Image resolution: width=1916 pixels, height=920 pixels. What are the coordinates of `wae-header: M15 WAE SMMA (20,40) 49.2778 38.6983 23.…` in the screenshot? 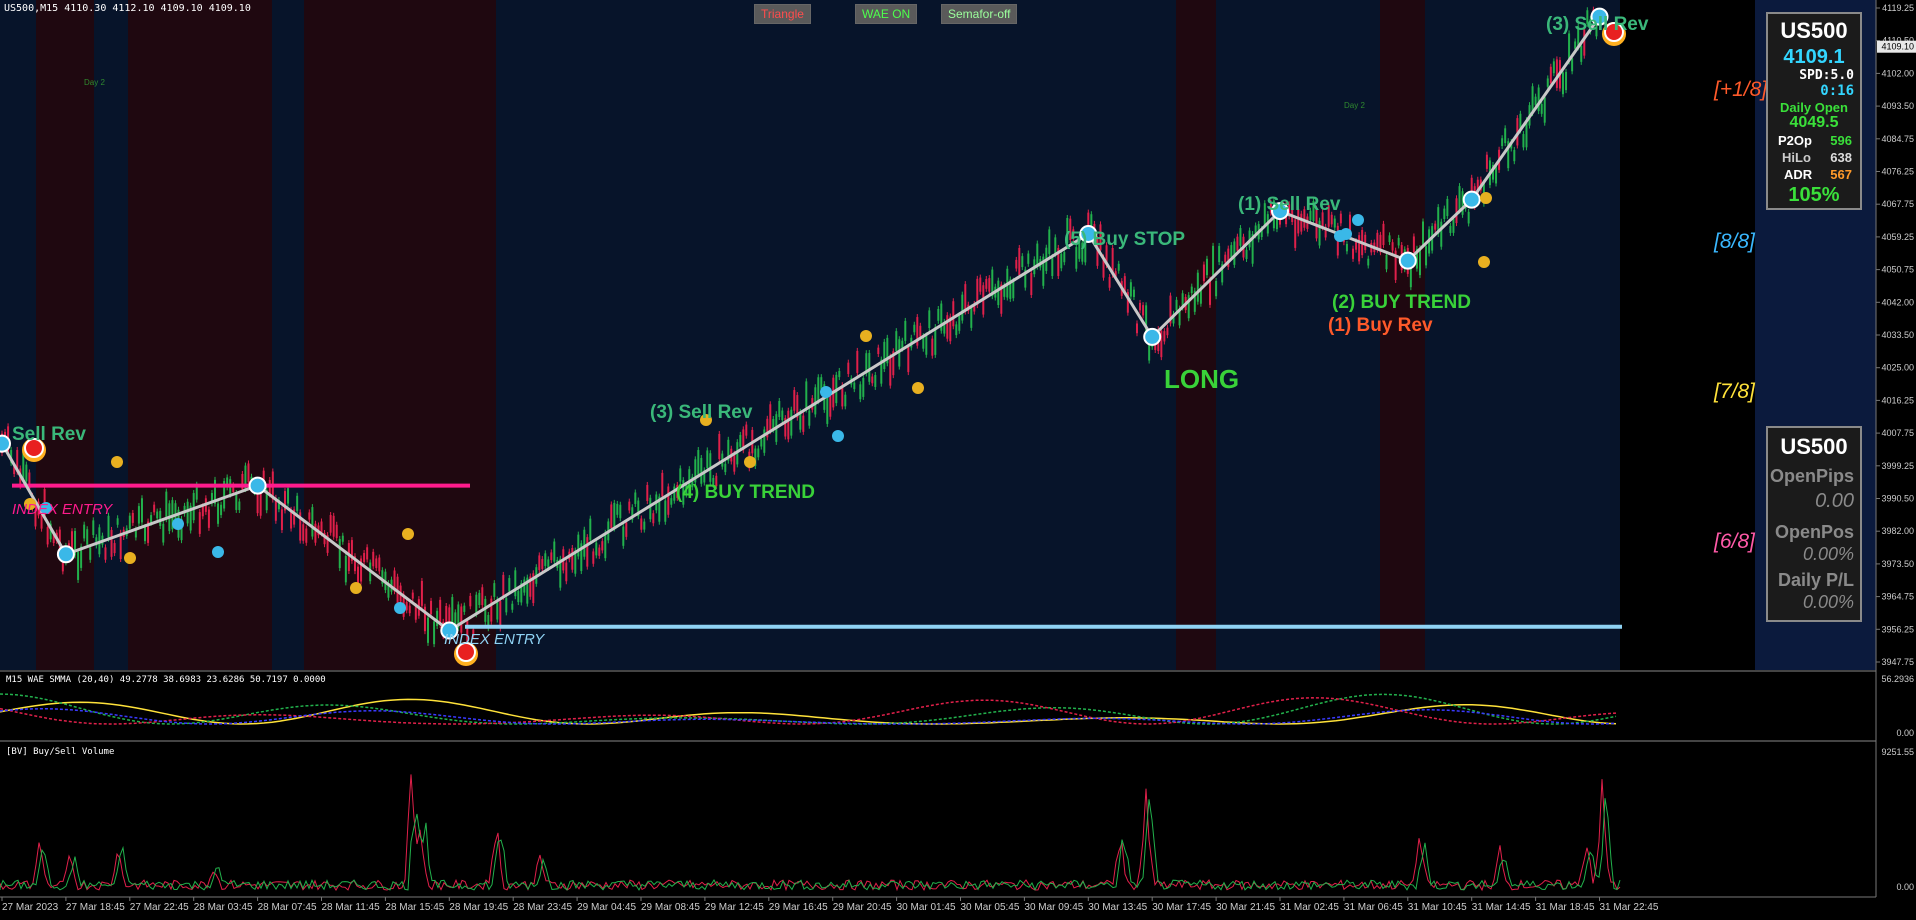 It's located at (166, 680).